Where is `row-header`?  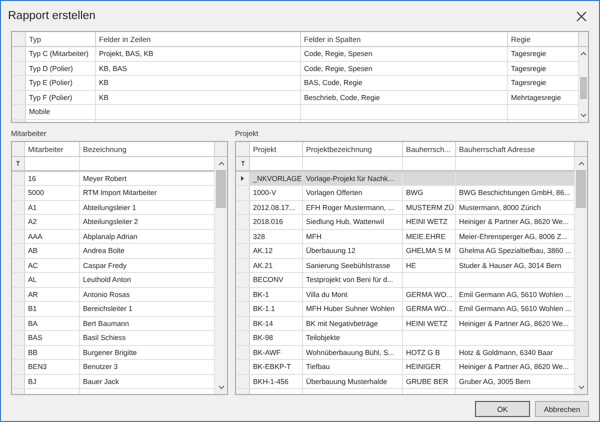 row-header is located at coordinates (243, 178).